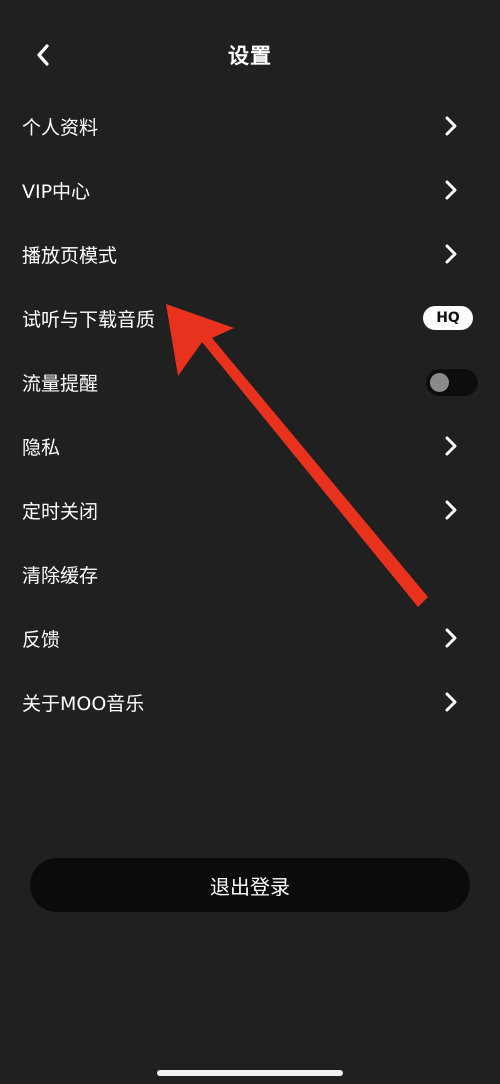 This screenshot has width=500, height=1084. What do you see at coordinates (56, 191) in the screenshot?
I see `settings-item-label: VIP中心` at bounding box center [56, 191].